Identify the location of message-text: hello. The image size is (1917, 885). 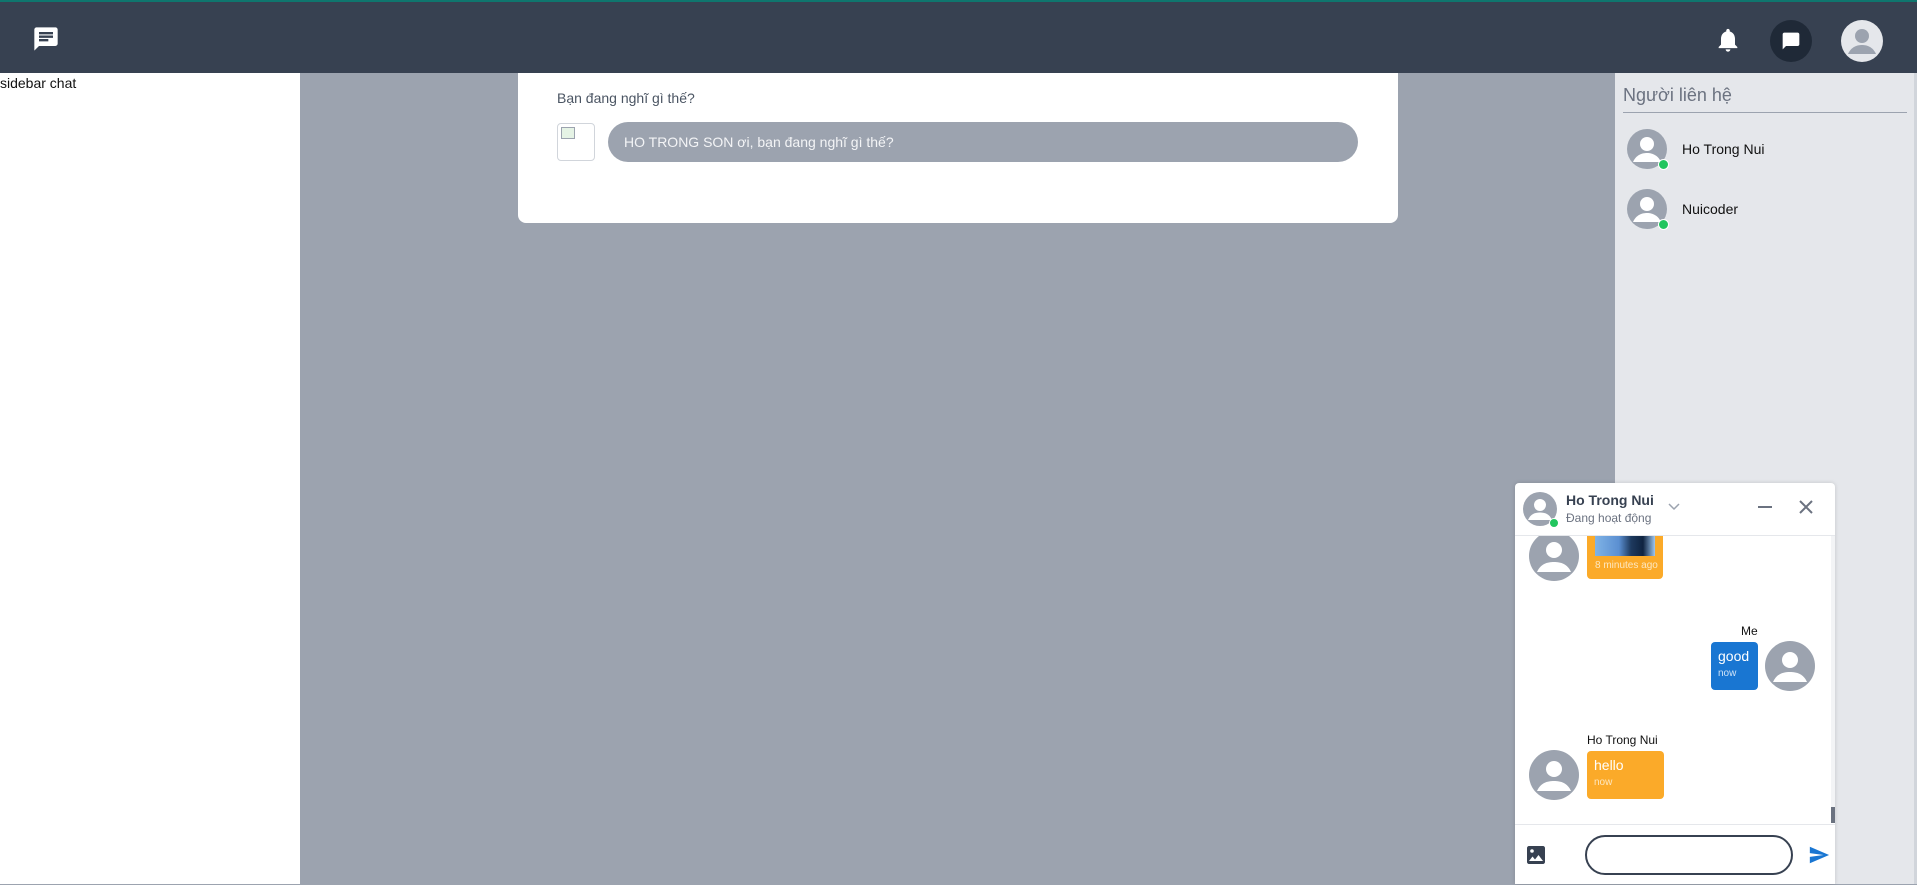
(1609, 765).